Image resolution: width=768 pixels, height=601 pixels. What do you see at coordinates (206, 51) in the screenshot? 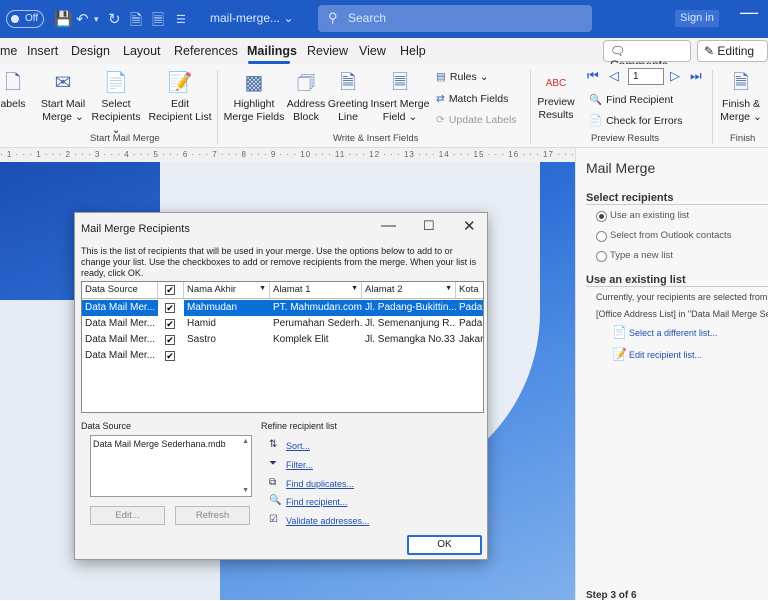
I see `tab-references: References` at bounding box center [206, 51].